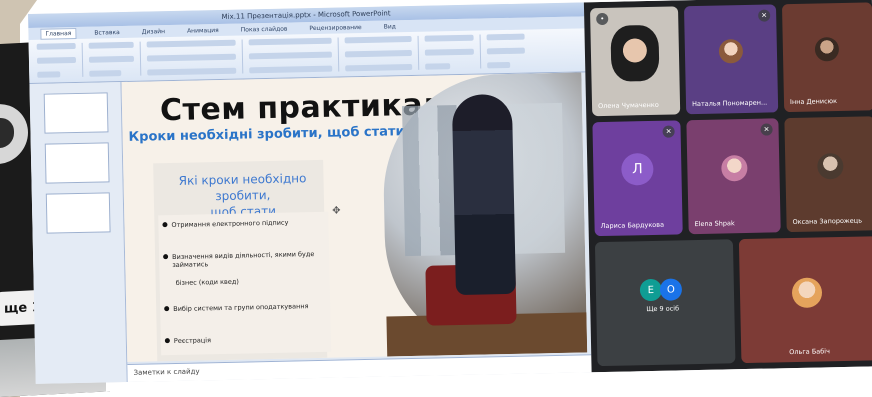  I want to click on tab-design: Дизайн, so click(153, 32).